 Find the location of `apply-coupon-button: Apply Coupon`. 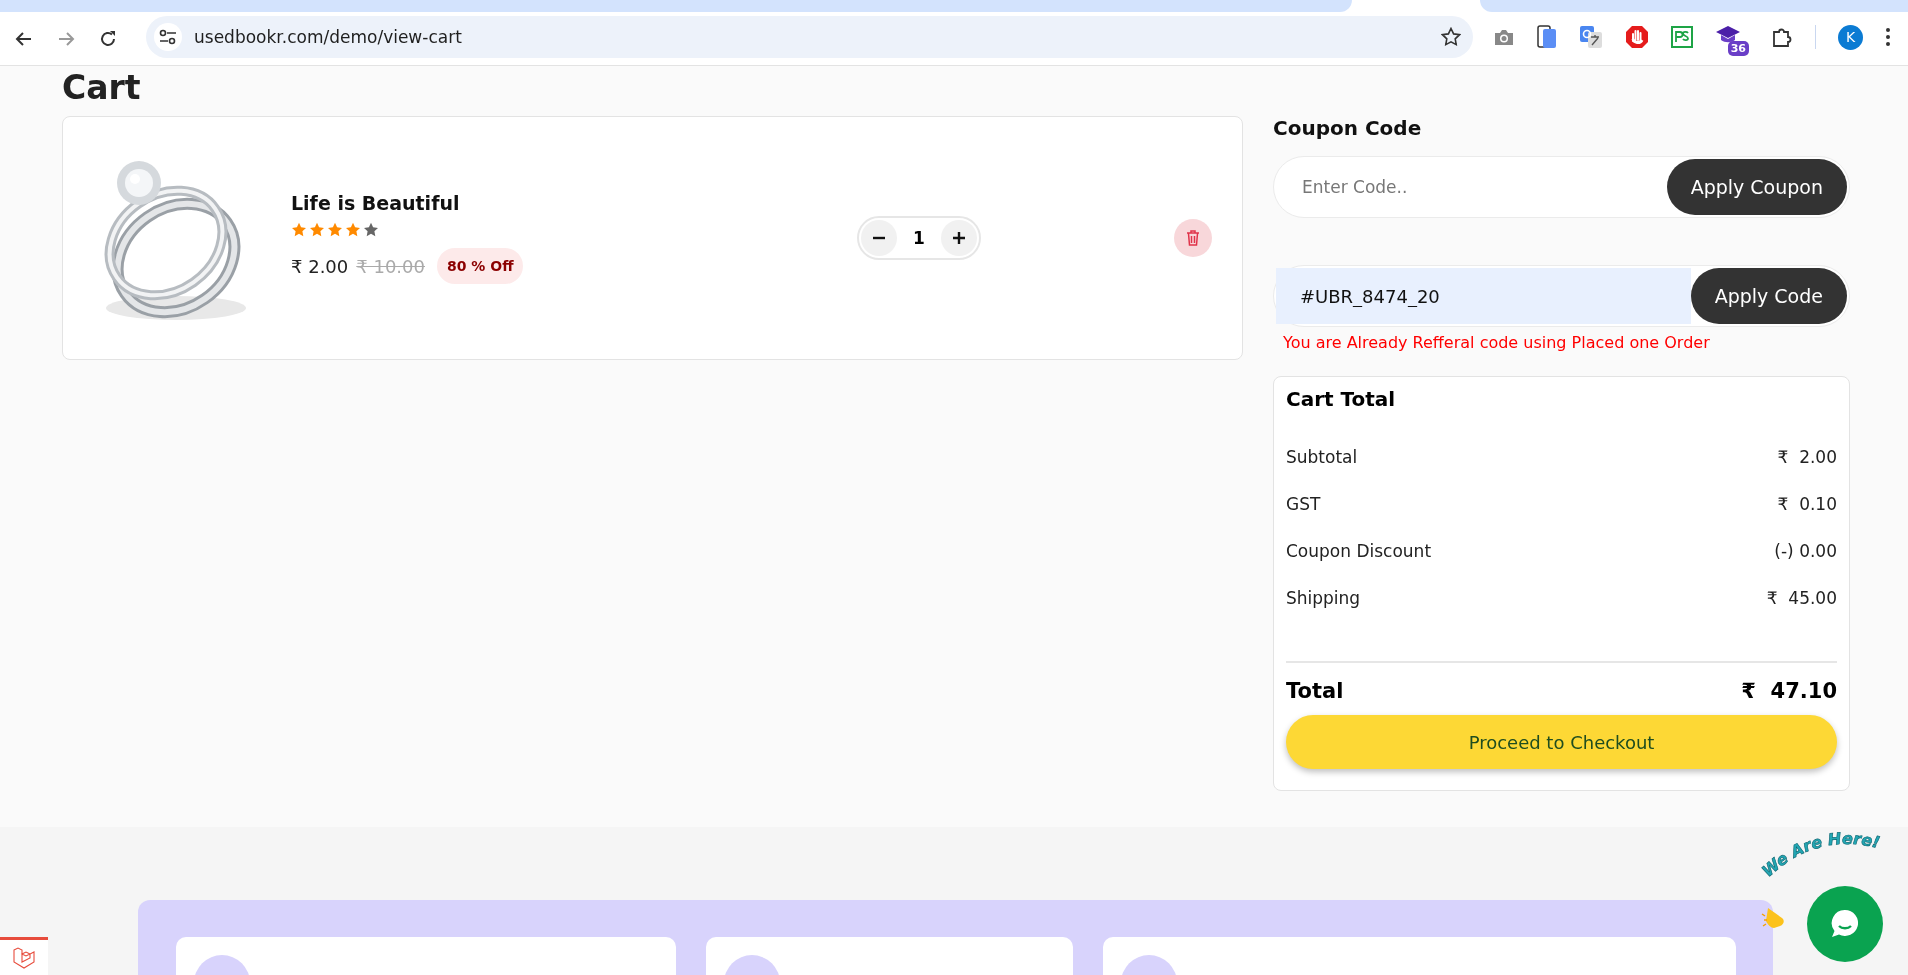

apply-coupon-button: Apply Coupon is located at coordinates (1756, 187).